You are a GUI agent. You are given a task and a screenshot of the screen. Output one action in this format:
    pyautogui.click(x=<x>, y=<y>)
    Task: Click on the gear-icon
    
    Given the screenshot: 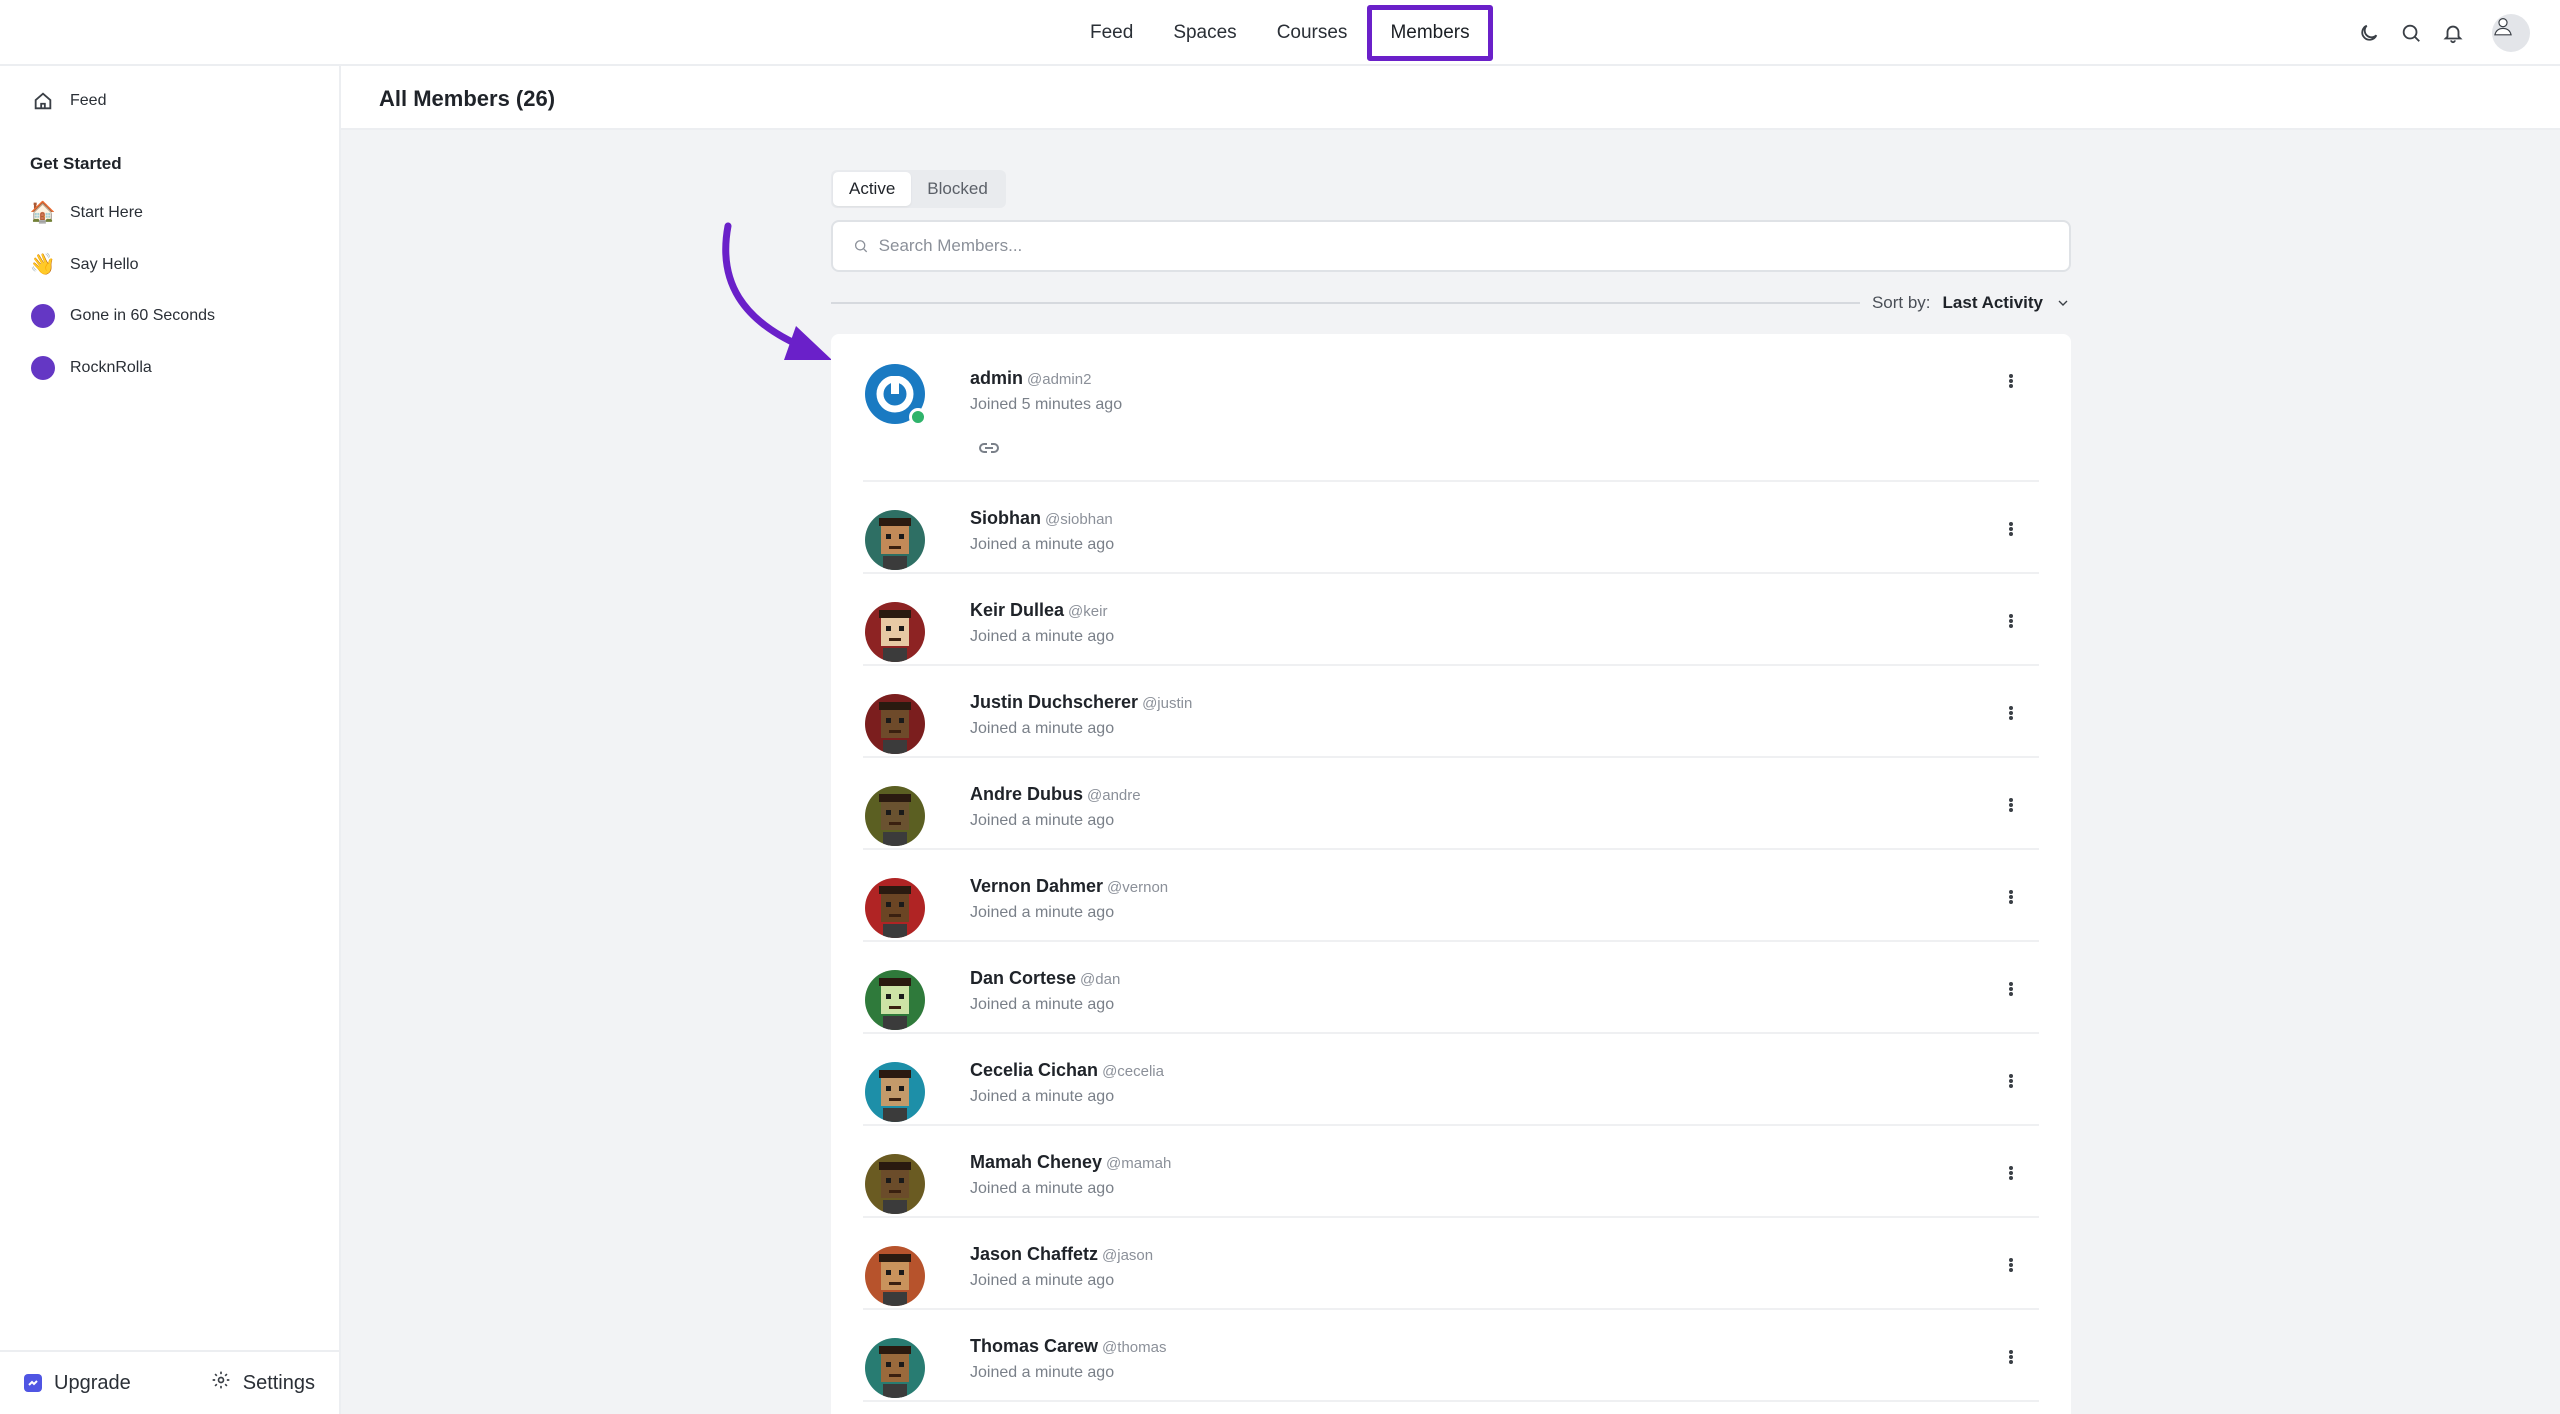 What is the action you would take?
    pyautogui.click(x=221, y=1383)
    